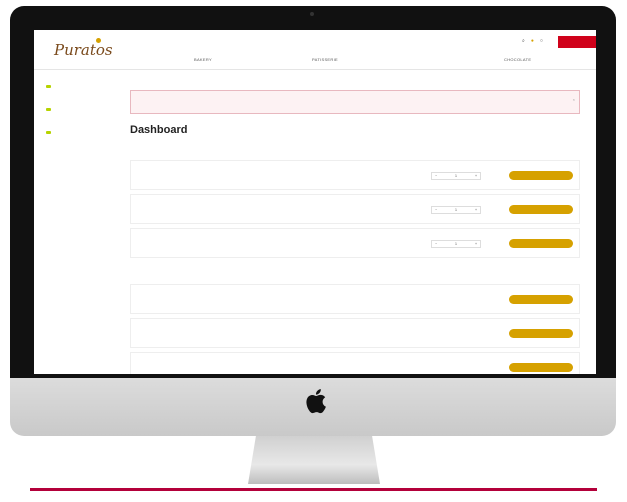  I want to click on nav-bakery: BAKERY, so click(203, 59).